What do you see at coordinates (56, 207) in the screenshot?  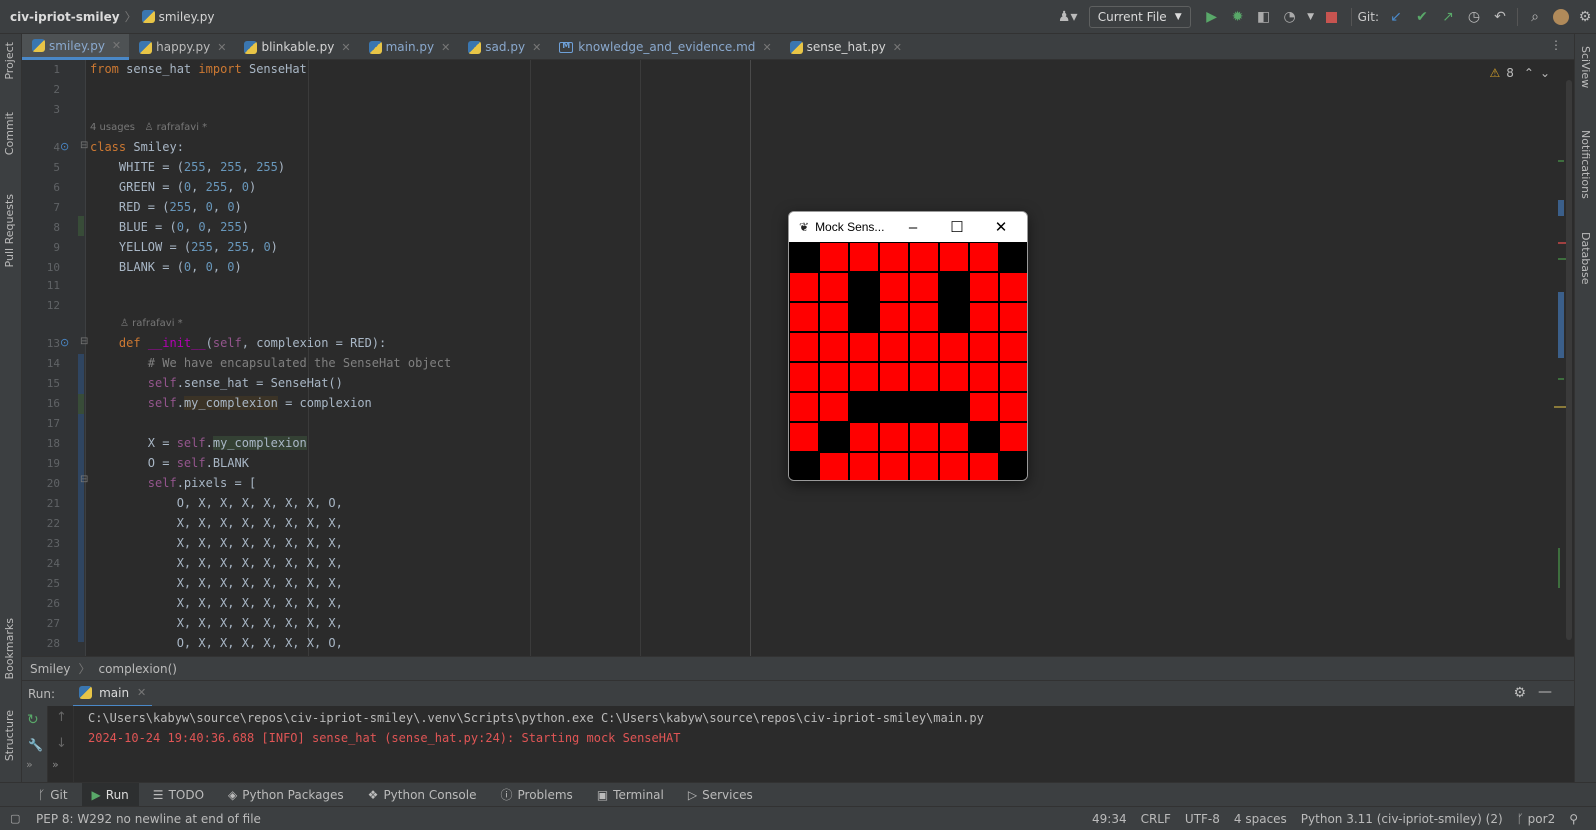 I see `line-number: 7` at bounding box center [56, 207].